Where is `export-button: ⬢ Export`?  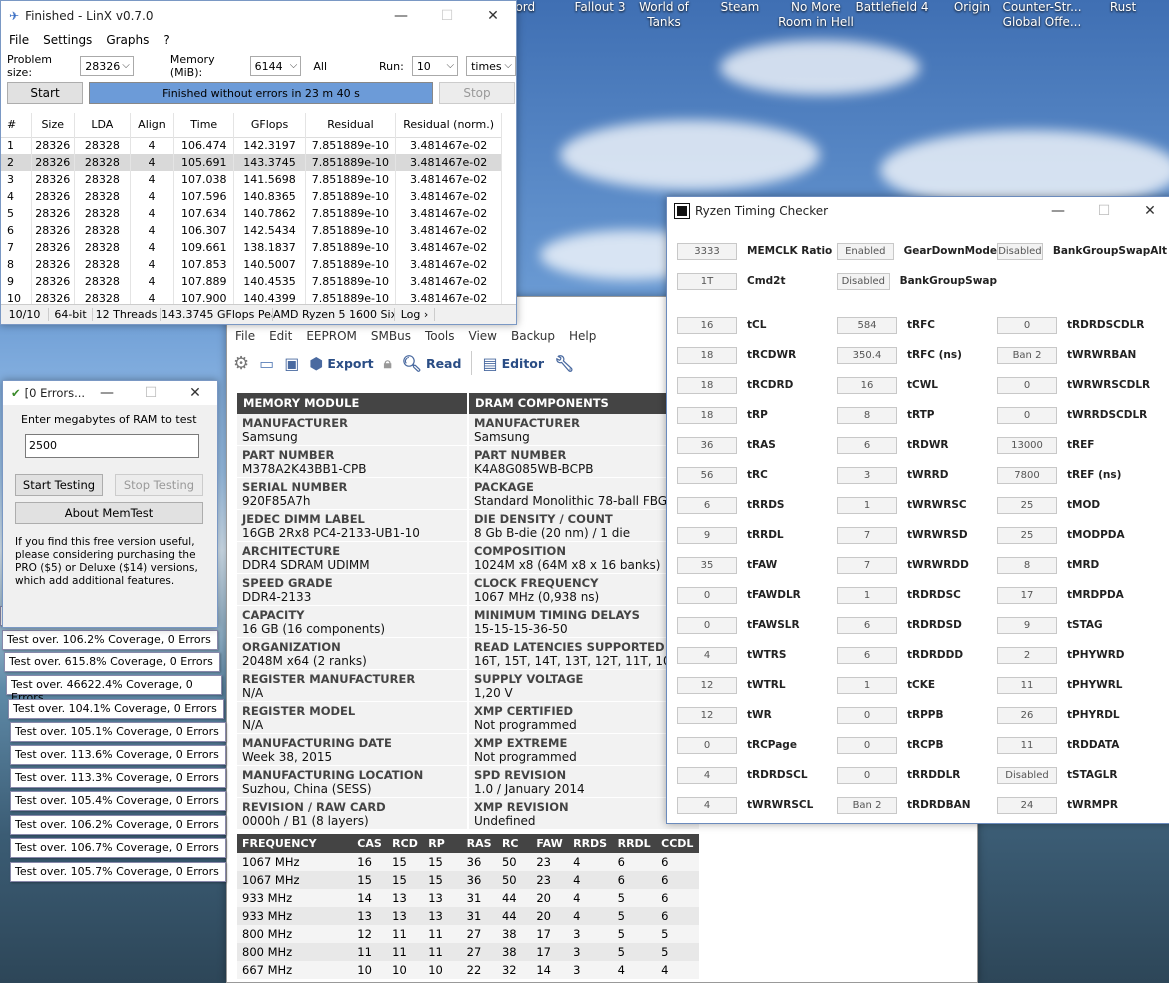 export-button: ⬢ Export is located at coordinates (341, 363).